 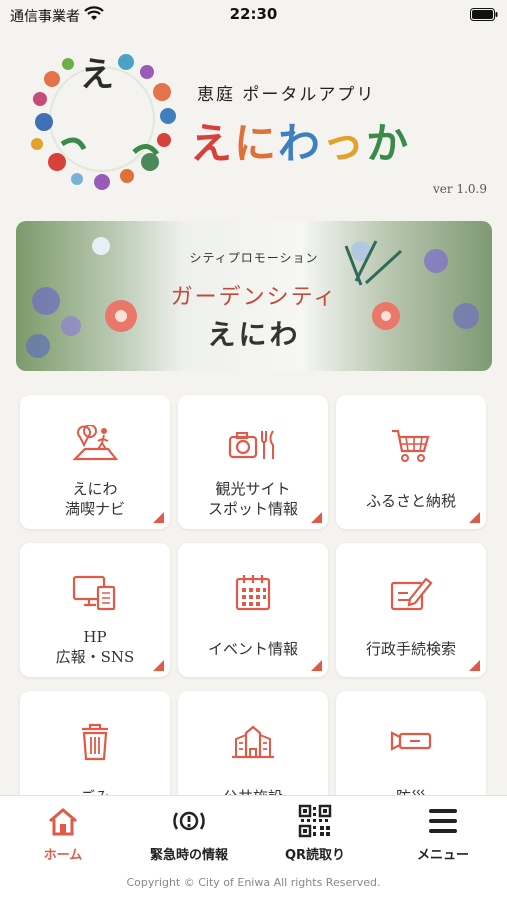 I want to click on tile-label-line: 満喫ナビ, so click(x=94, y=509).